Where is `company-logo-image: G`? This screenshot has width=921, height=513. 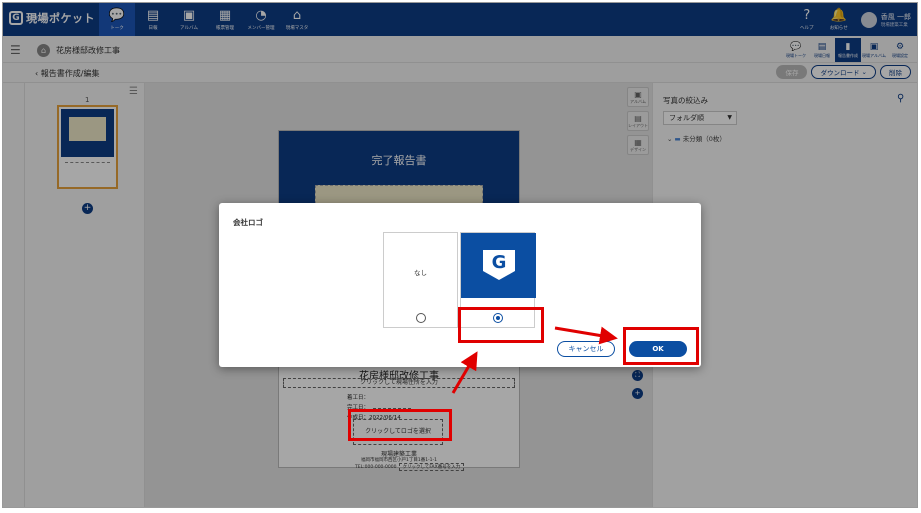 company-logo-image: G is located at coordinates (498, 265).